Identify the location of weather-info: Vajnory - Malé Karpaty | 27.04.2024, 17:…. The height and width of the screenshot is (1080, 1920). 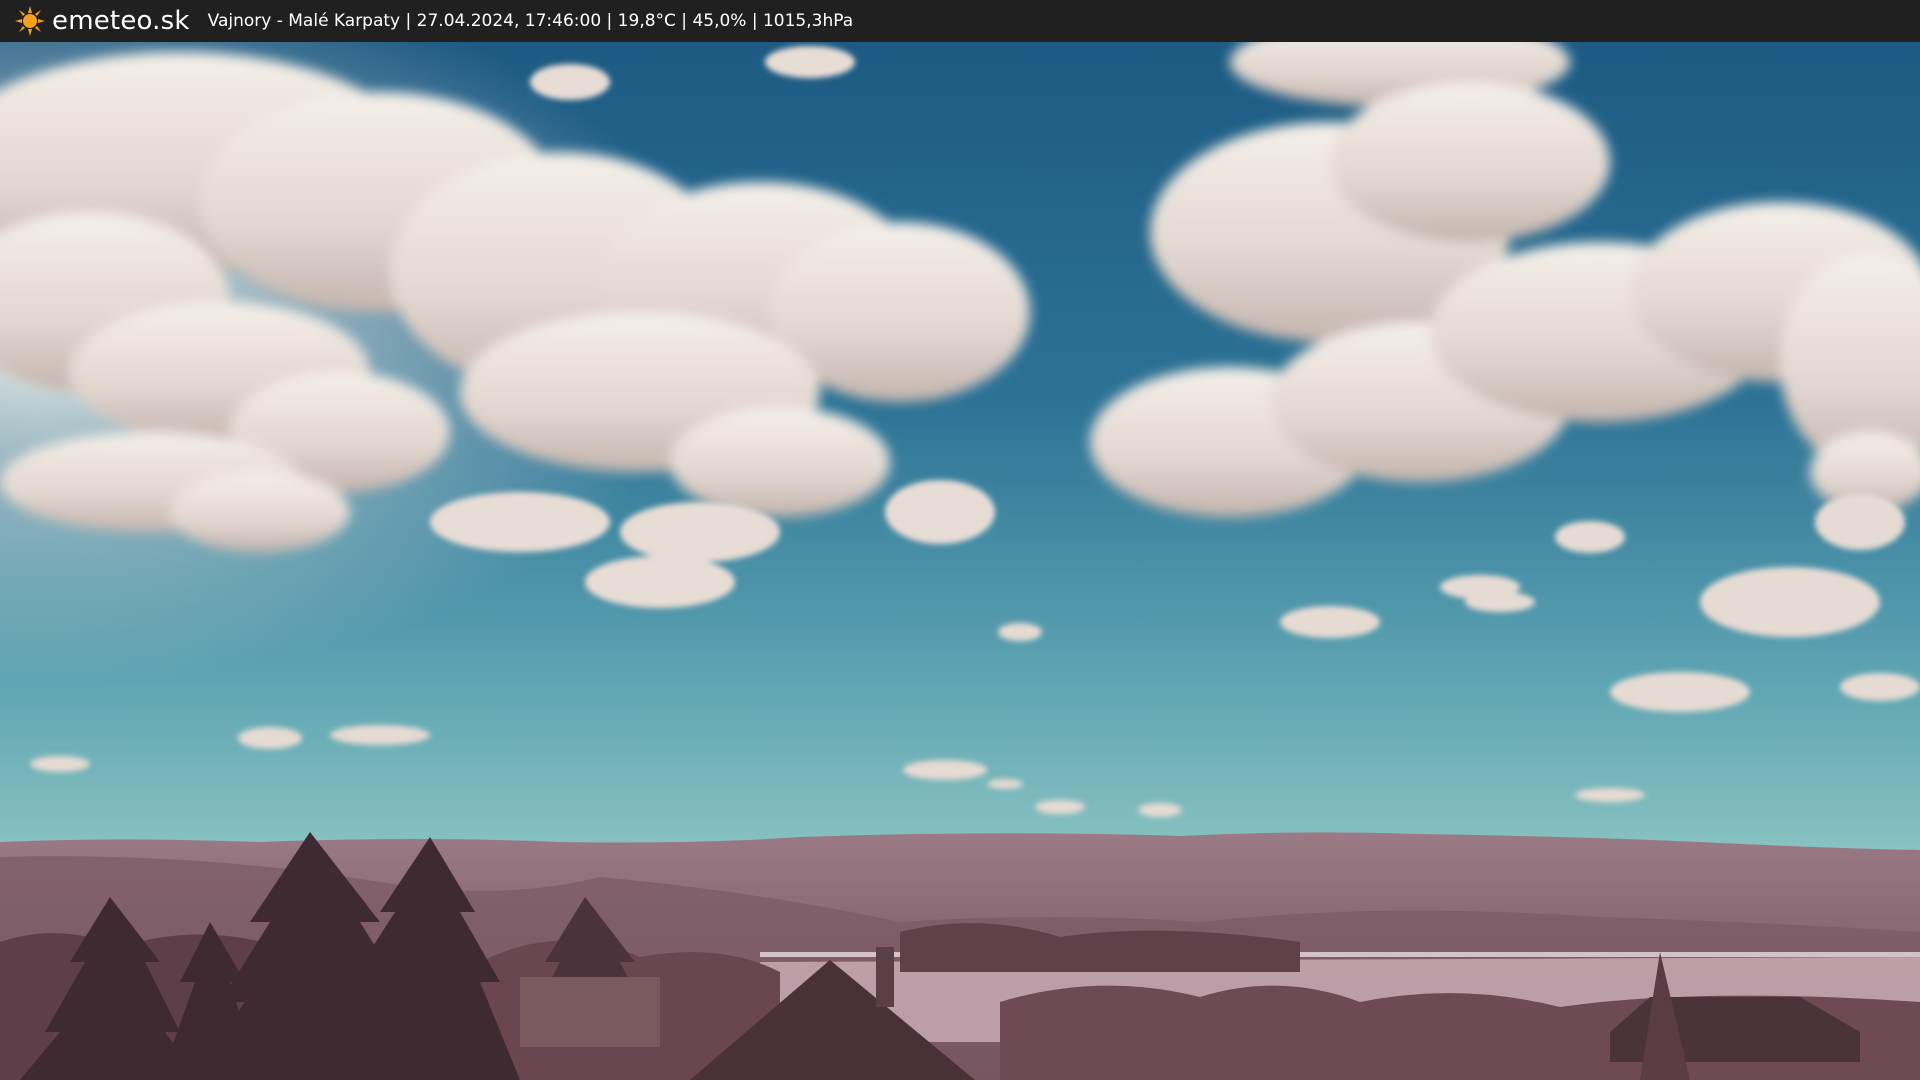
(530, 21).